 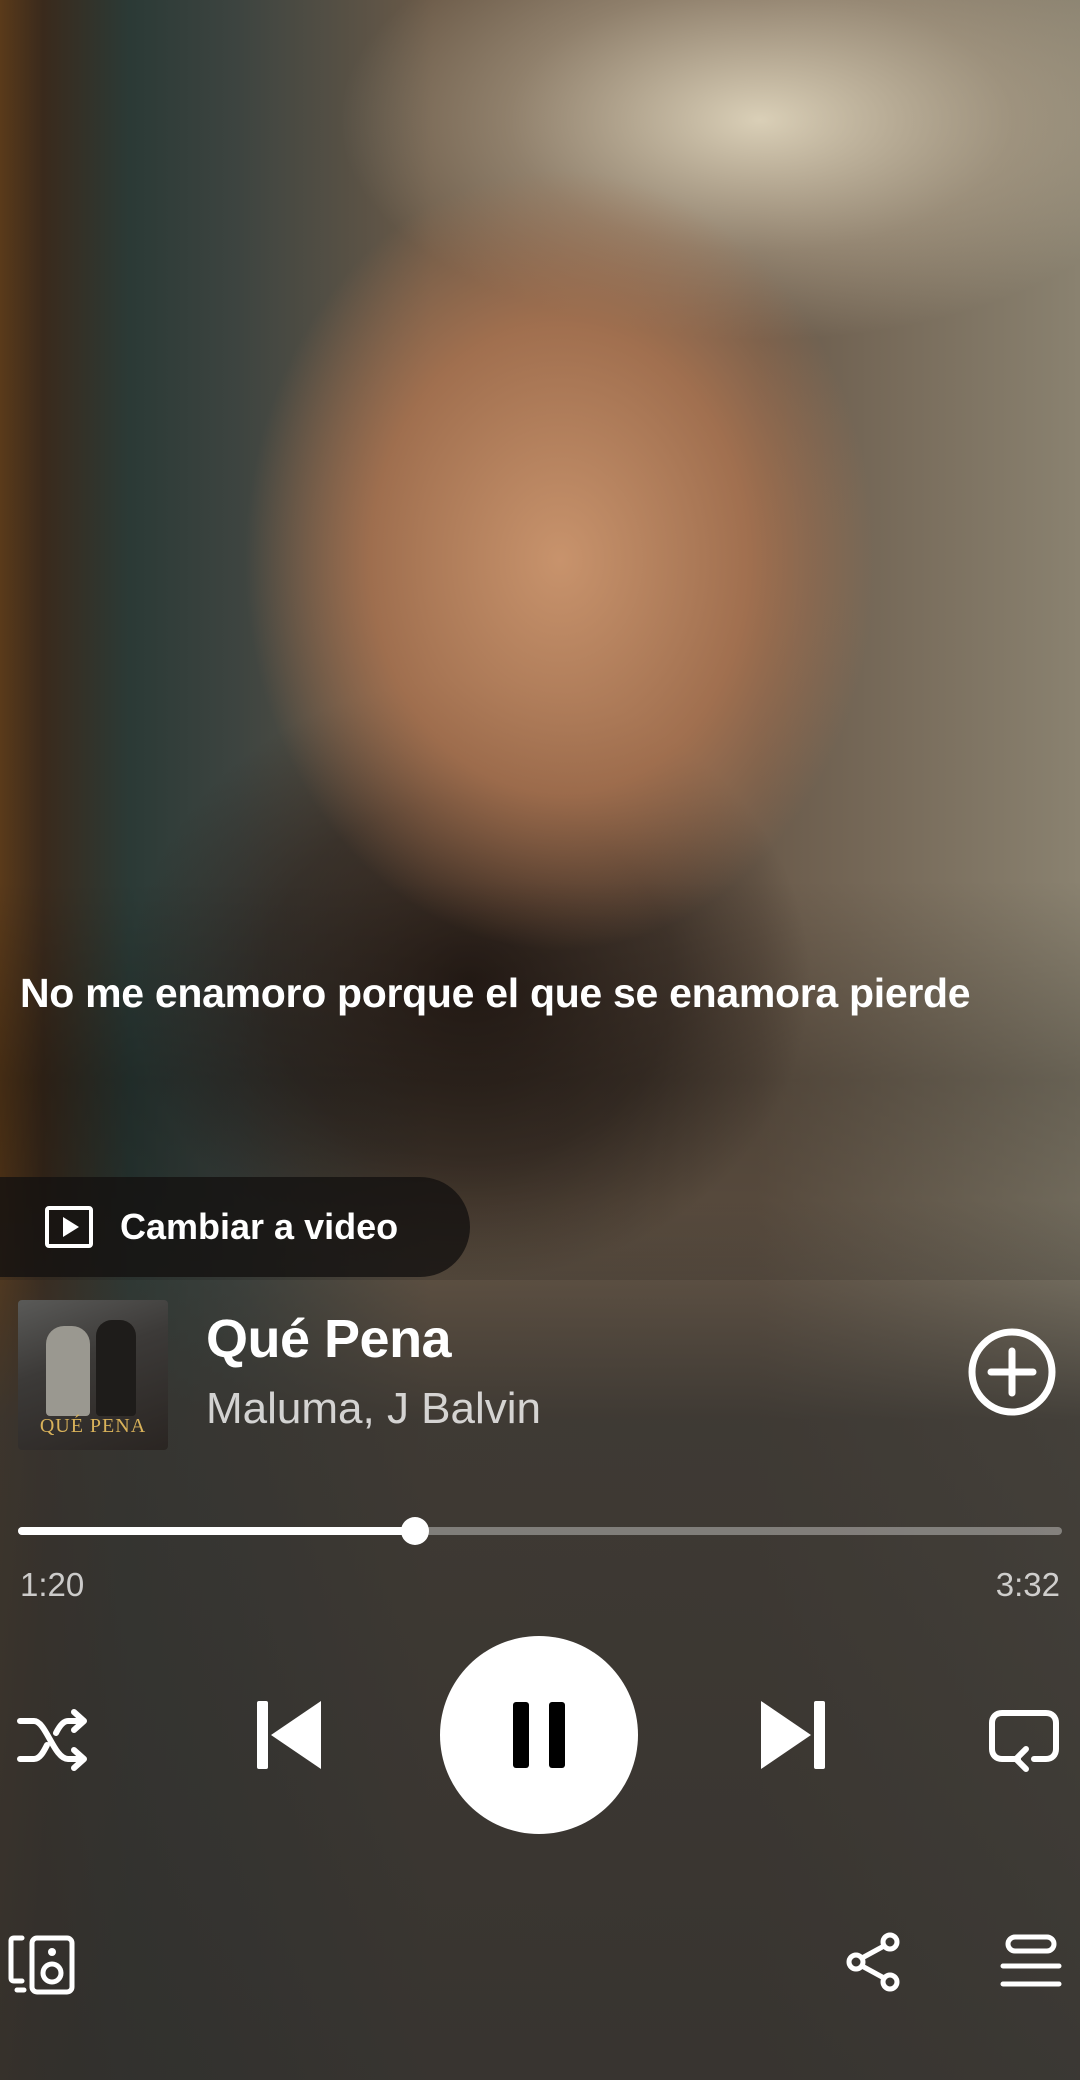 I want to click on track-artist: Maluma, J Balvin, so click(x=373, y=1409).